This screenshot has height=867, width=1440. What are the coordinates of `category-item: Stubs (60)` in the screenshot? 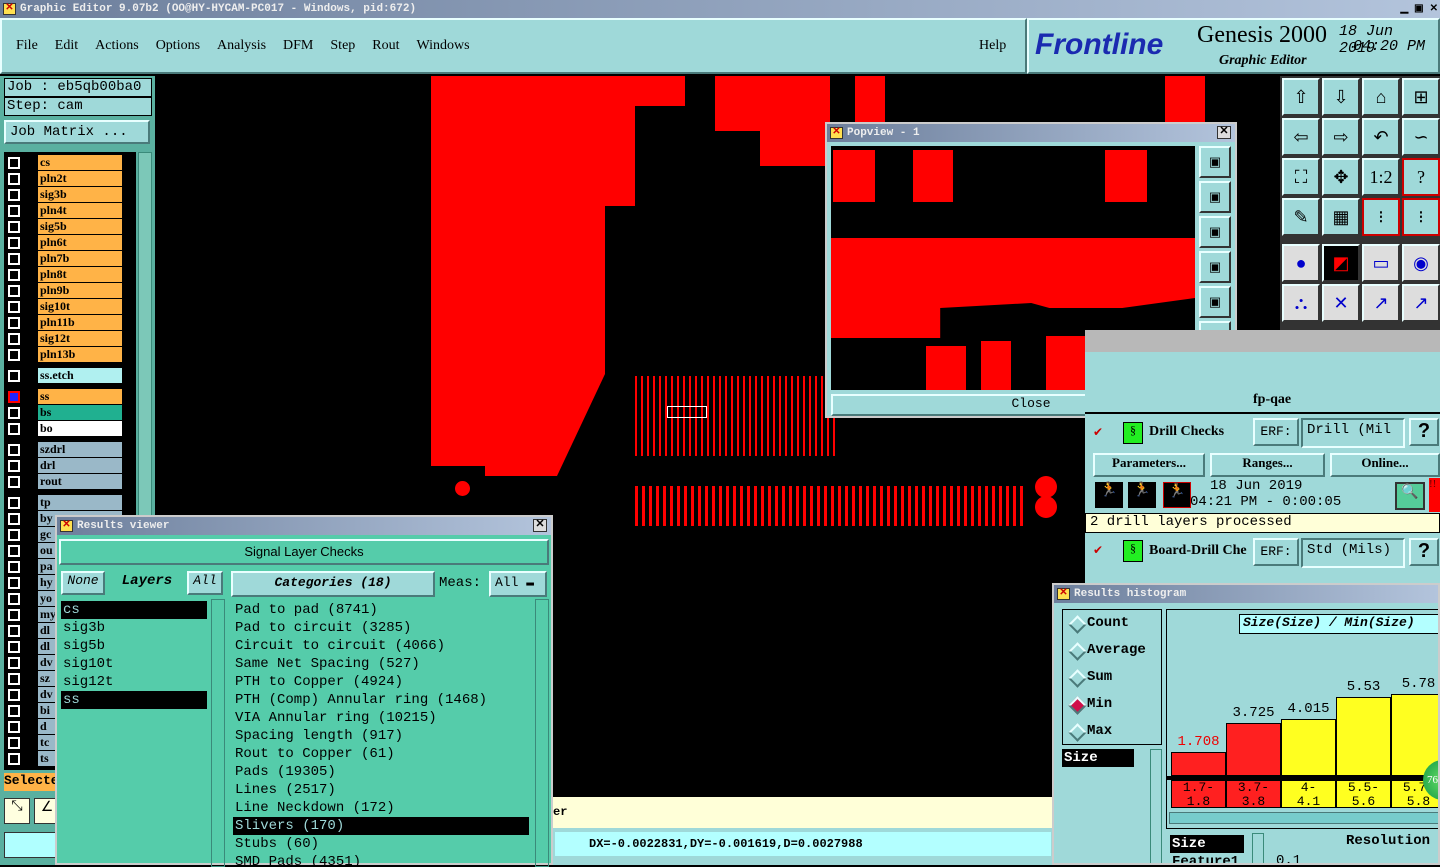 It's located at (381, 844).